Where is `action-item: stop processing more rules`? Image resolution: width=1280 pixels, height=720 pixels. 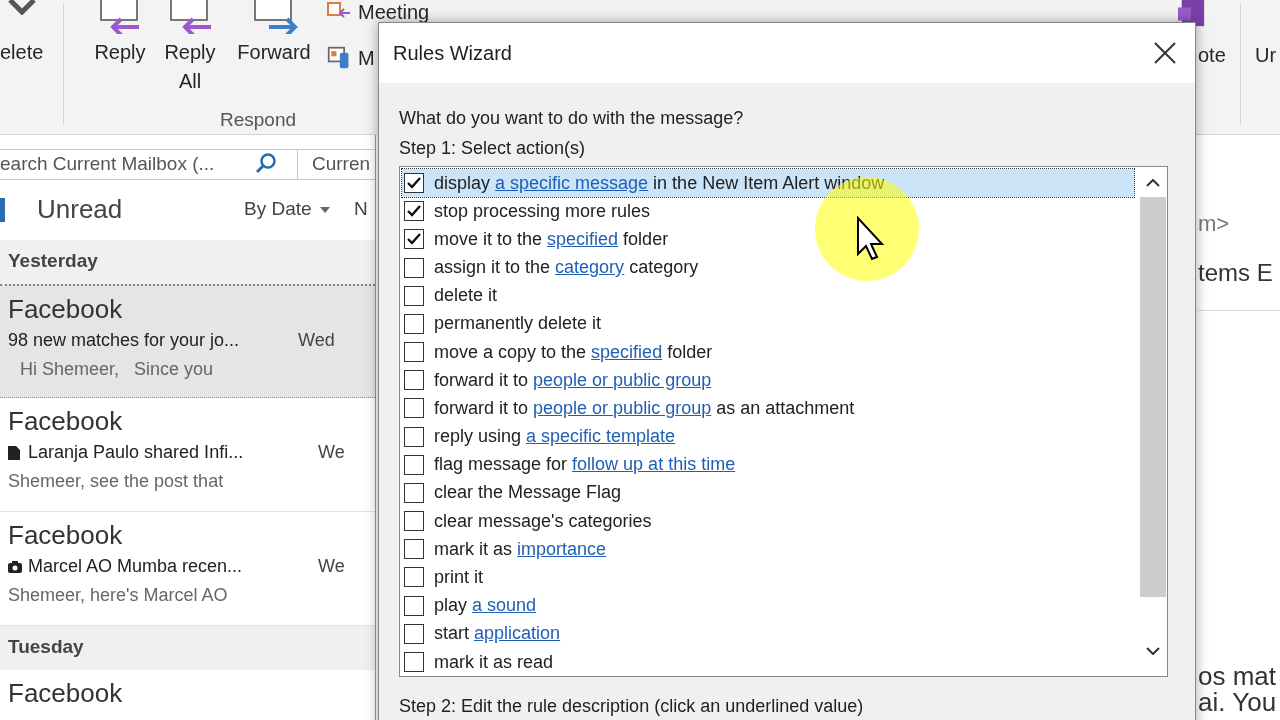
action-item: stop processing more rules is located at coordinates (768, 211).